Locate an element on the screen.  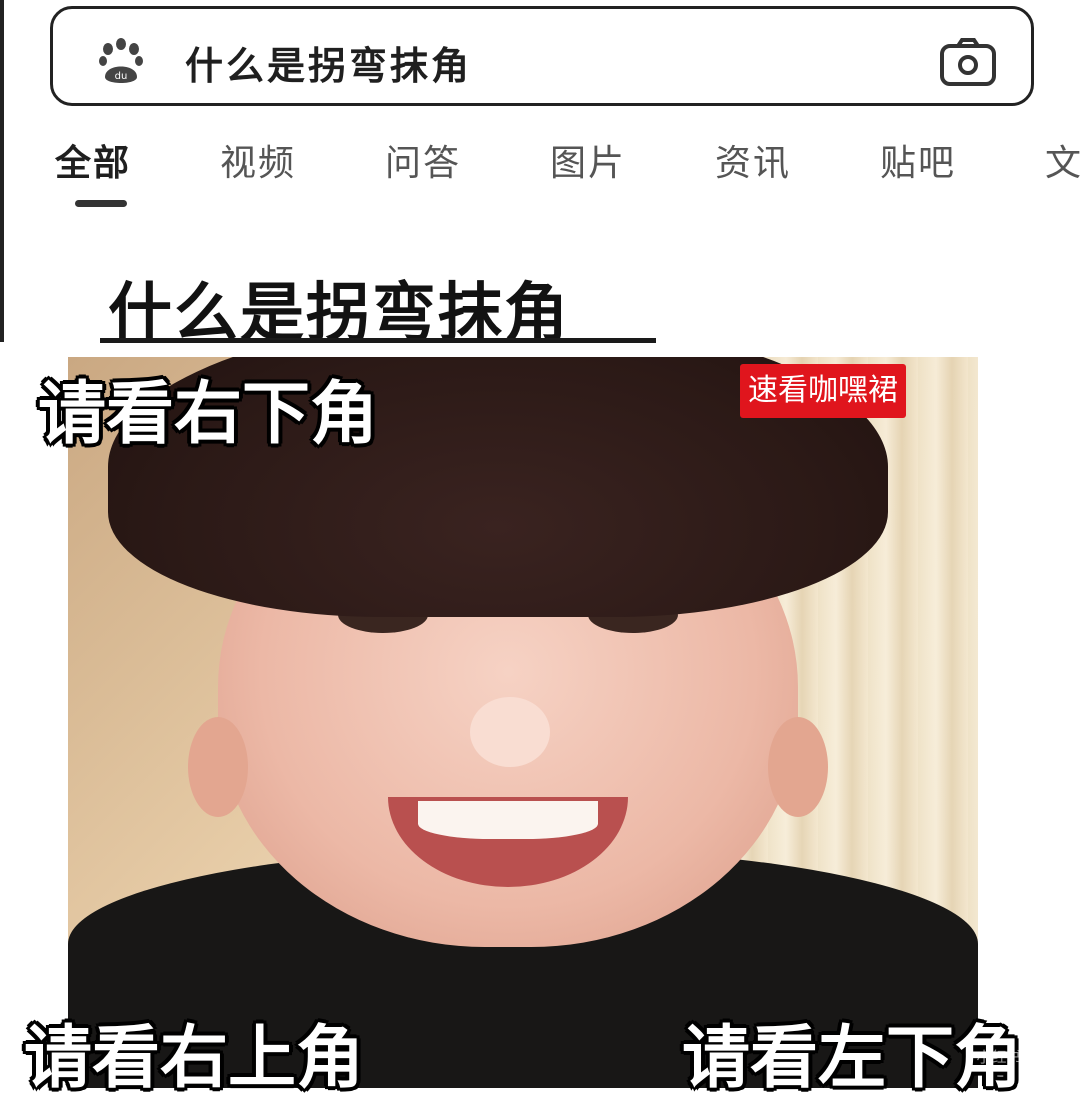
tab-all: 全部 is located at coordinates (93, 160).